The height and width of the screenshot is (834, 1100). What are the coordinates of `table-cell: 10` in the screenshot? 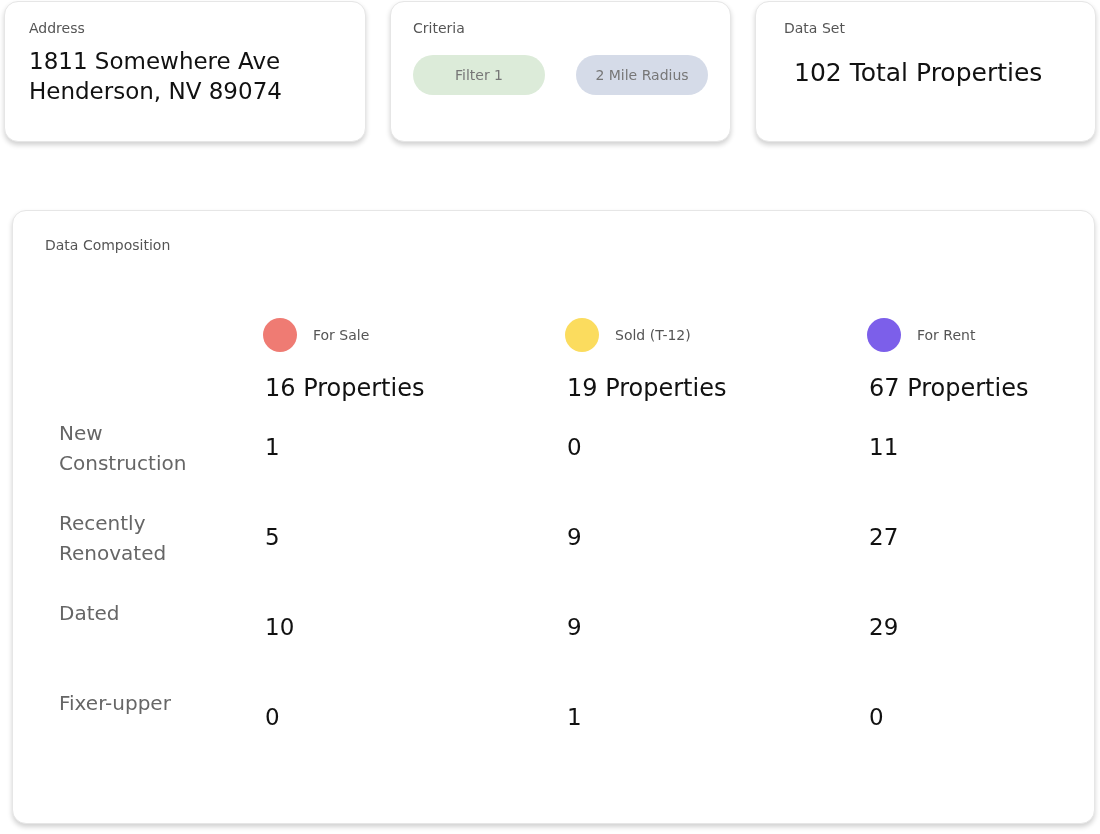 It's located at (280, 627).